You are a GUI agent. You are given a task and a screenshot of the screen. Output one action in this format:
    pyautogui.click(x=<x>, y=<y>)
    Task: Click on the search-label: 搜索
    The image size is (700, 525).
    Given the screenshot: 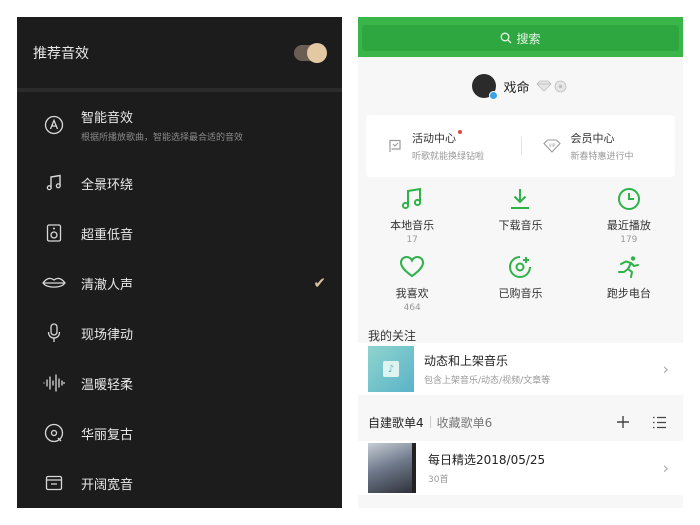 What is the action you would take?
    pyautogui.click(x=528, y=38)
    